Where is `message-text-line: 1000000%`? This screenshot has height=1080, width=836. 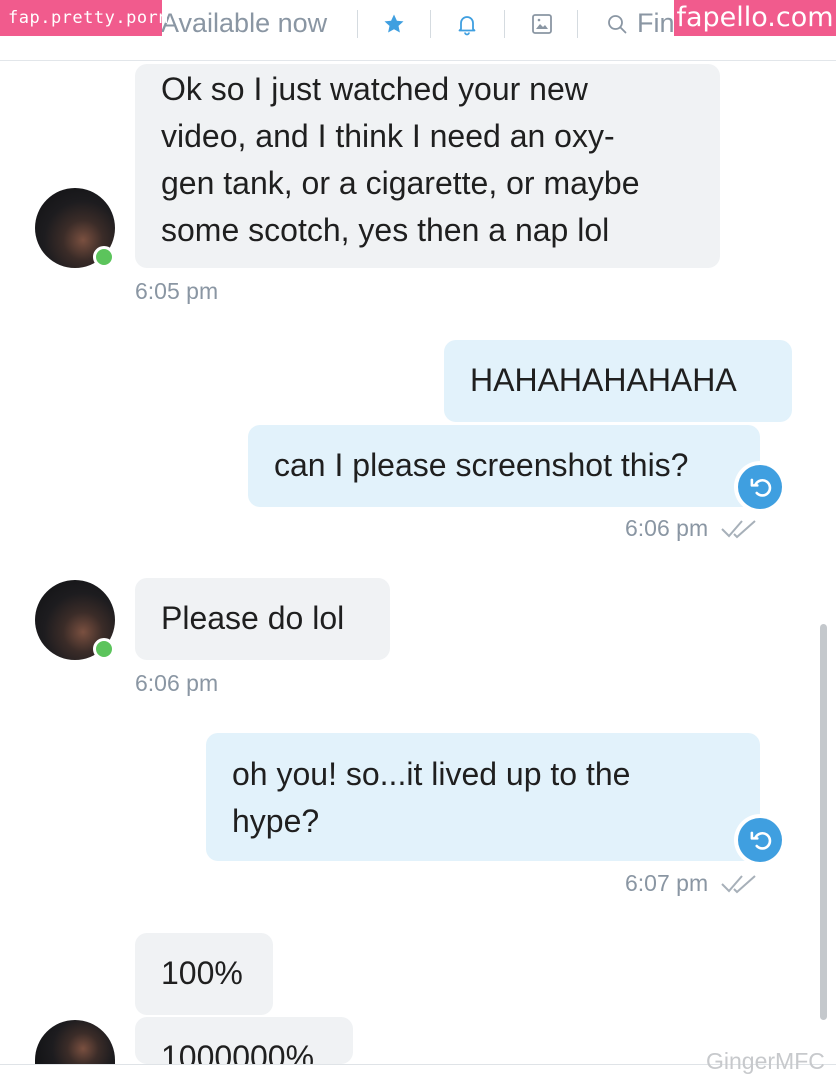
message-text-line: 1000000% is located at coordinates (238, 1051).